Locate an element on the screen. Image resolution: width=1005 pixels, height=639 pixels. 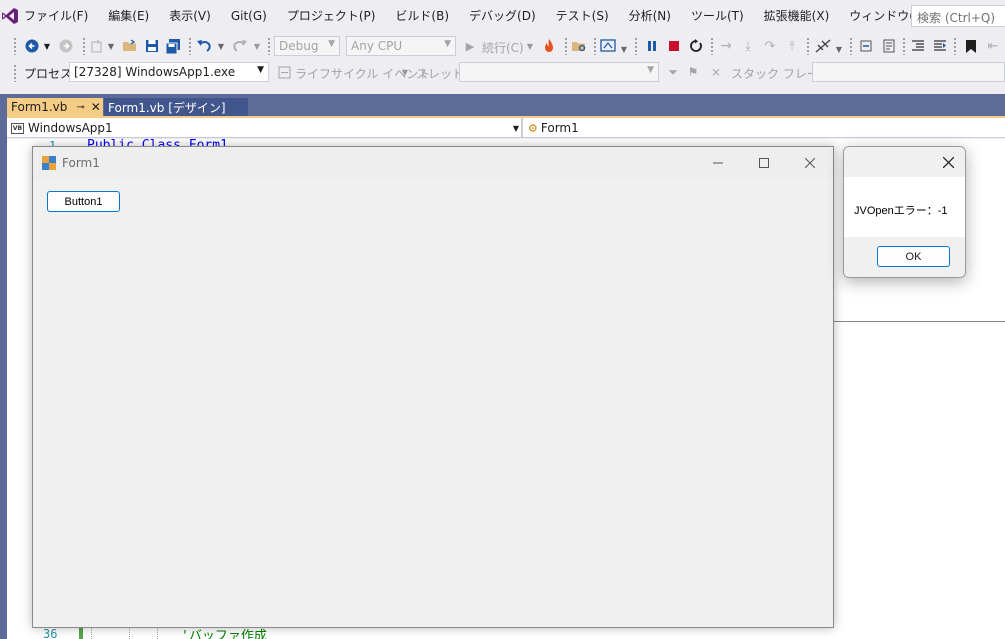
play-icon: ▶ is located at coordinates (470, 46).